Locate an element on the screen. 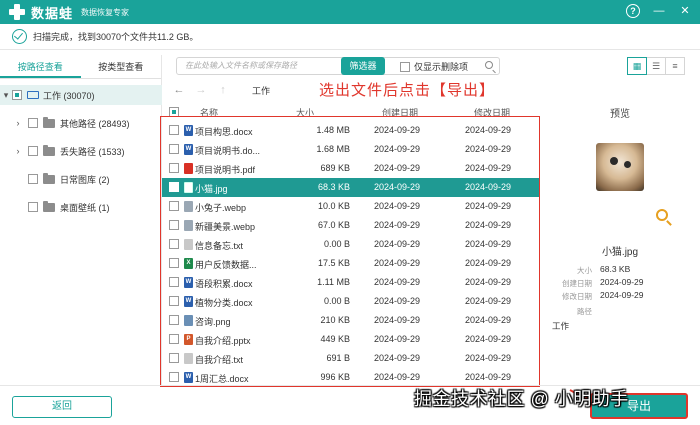 The width and height of the screenshot is (700, 425). close-button: ✕ is located at coordinates (685, 11).